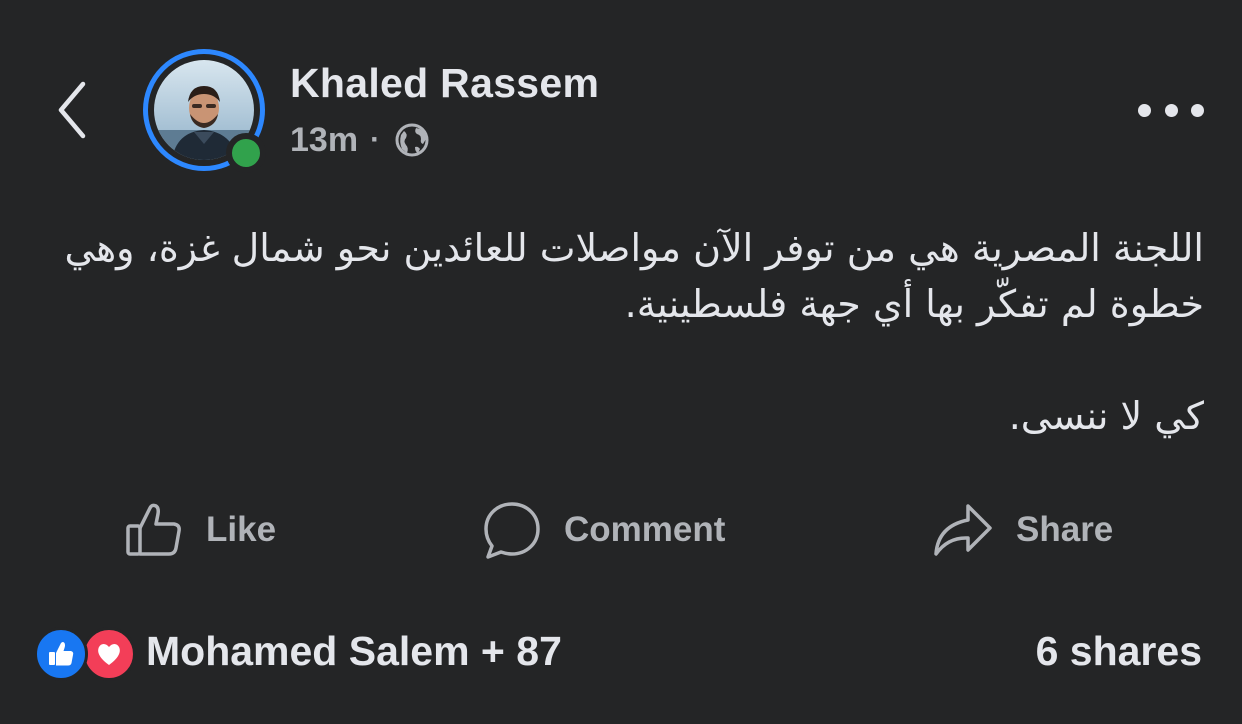 This screenshot has height=724, width=1242. I want to click on reactions-summary: Mohamed Salem + 87, so click(298, 652).